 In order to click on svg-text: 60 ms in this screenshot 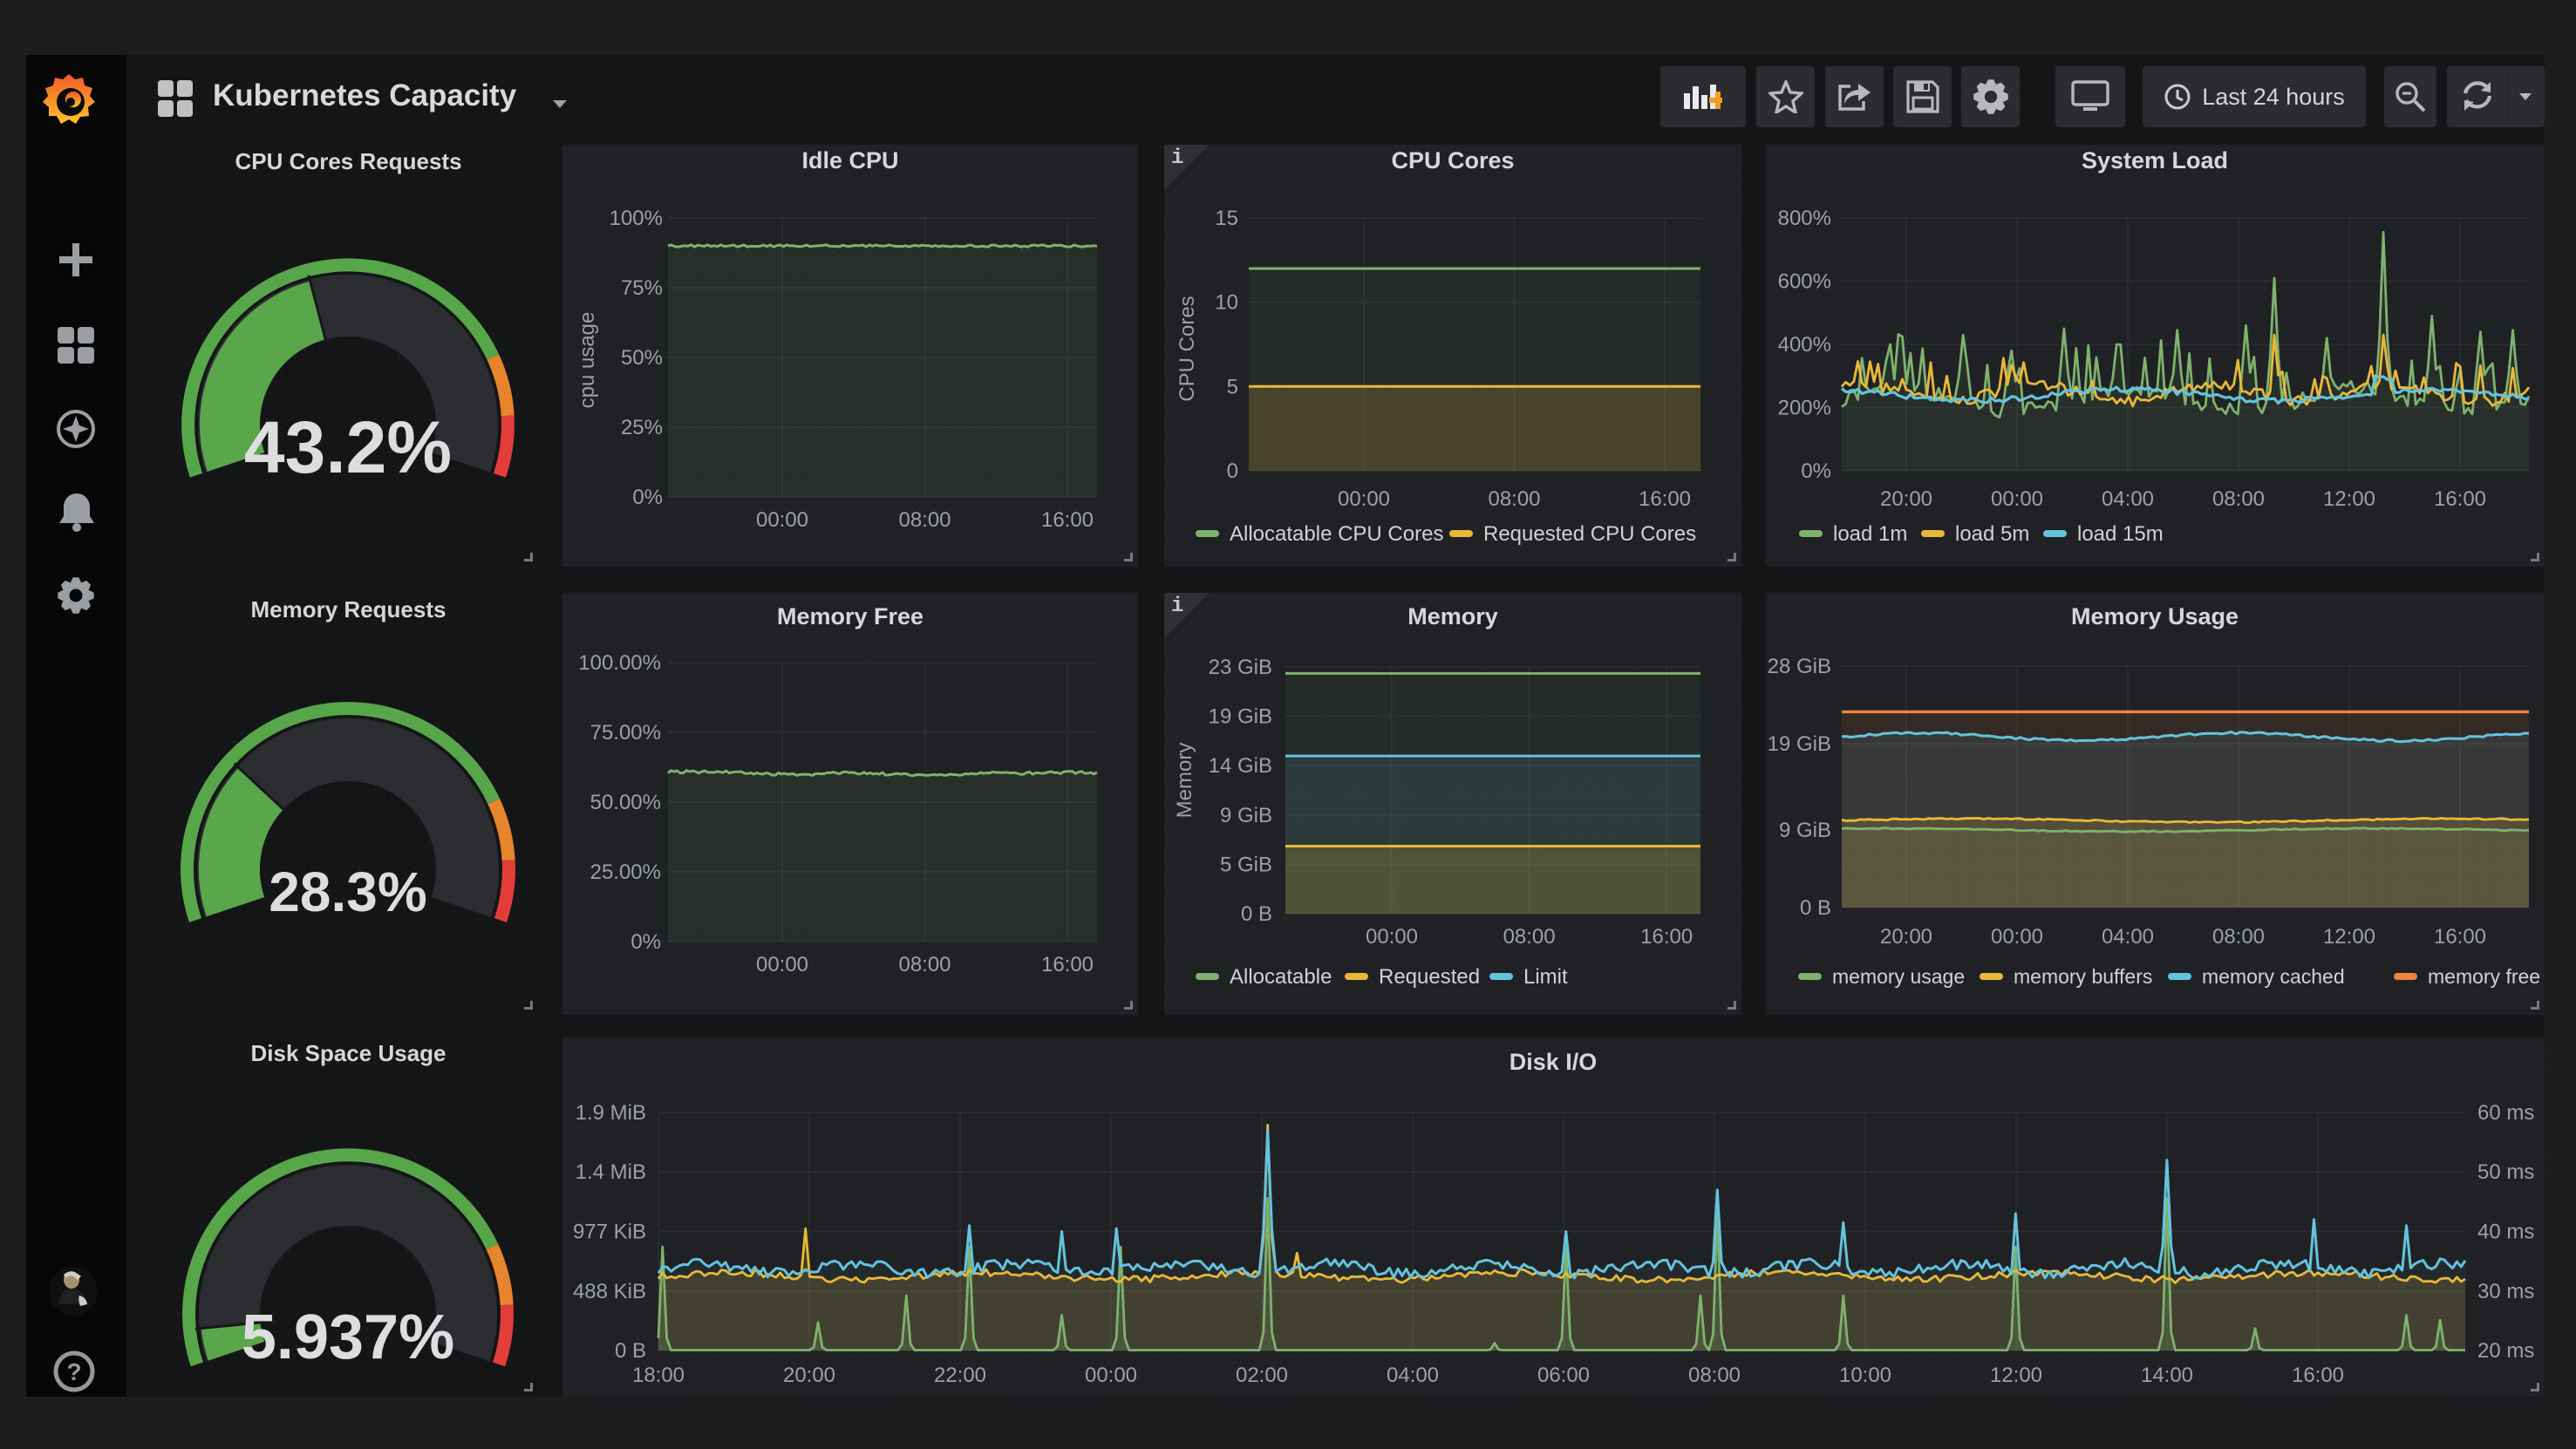, I will do `click(2505, 1113)`.